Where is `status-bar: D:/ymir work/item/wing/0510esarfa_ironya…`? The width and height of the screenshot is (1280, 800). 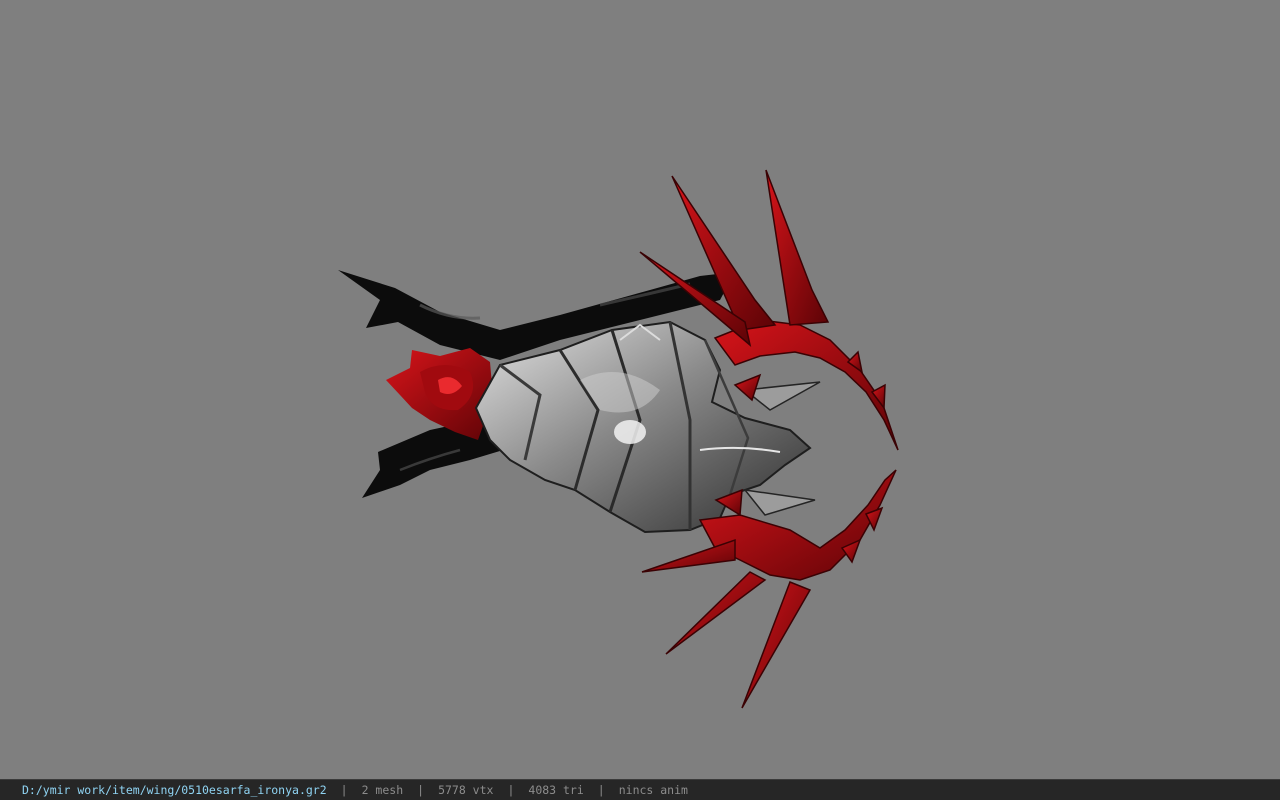 status-bar: D:/ymir work/item/wing/0510esarfa_ironya… is located at coordinates (640, 789).